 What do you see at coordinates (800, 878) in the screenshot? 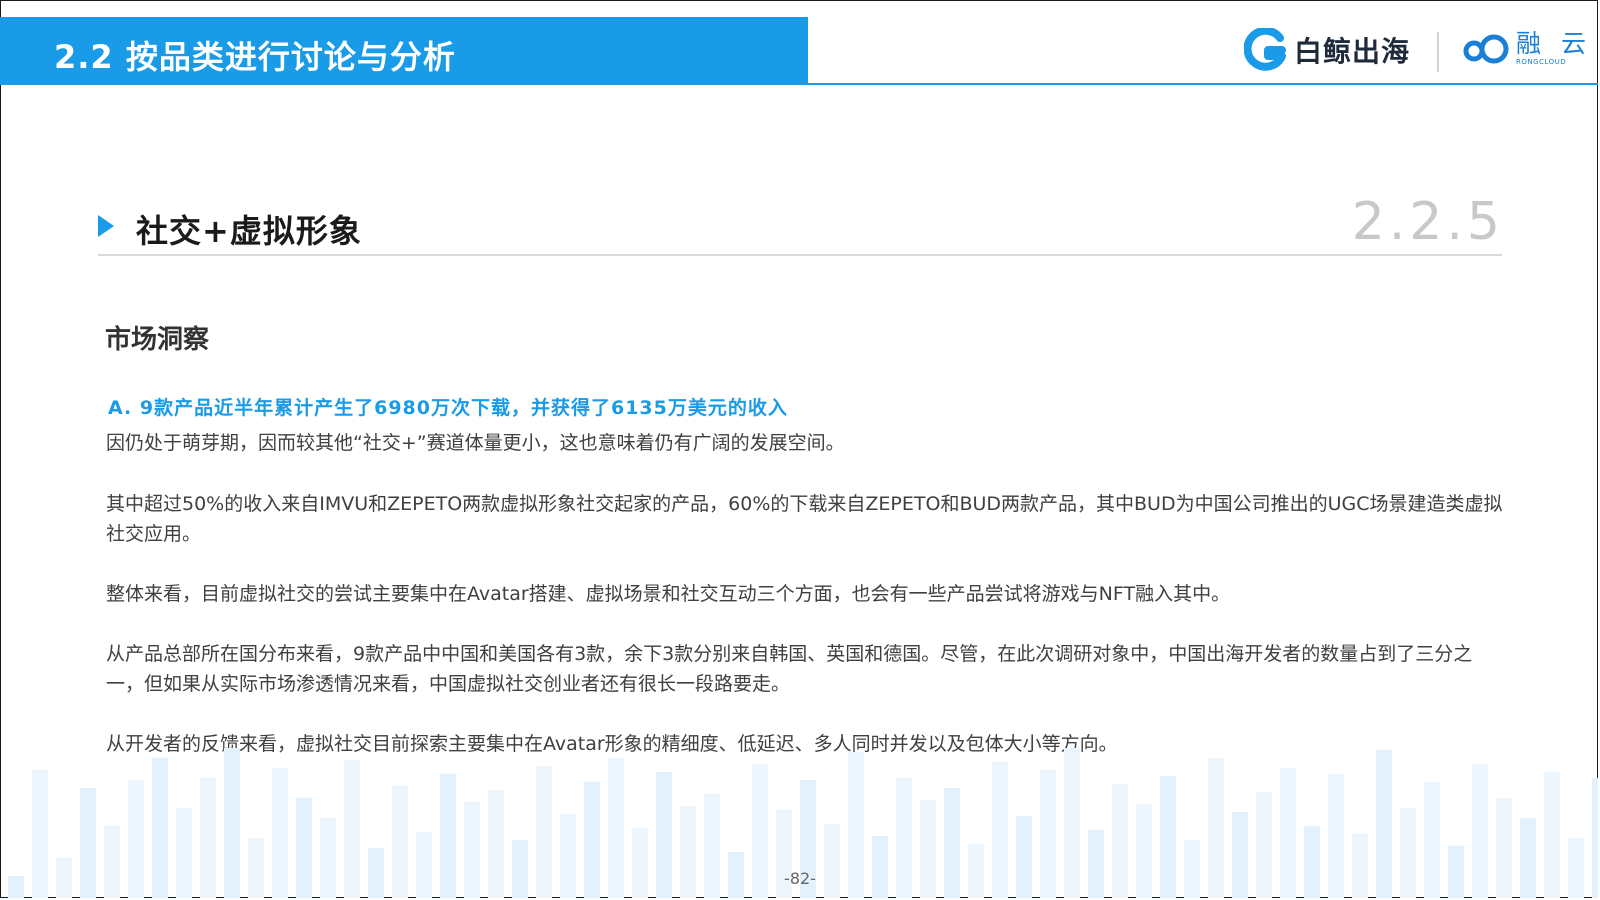
I see `page-number: -82-` at bounding box center [800, 878].